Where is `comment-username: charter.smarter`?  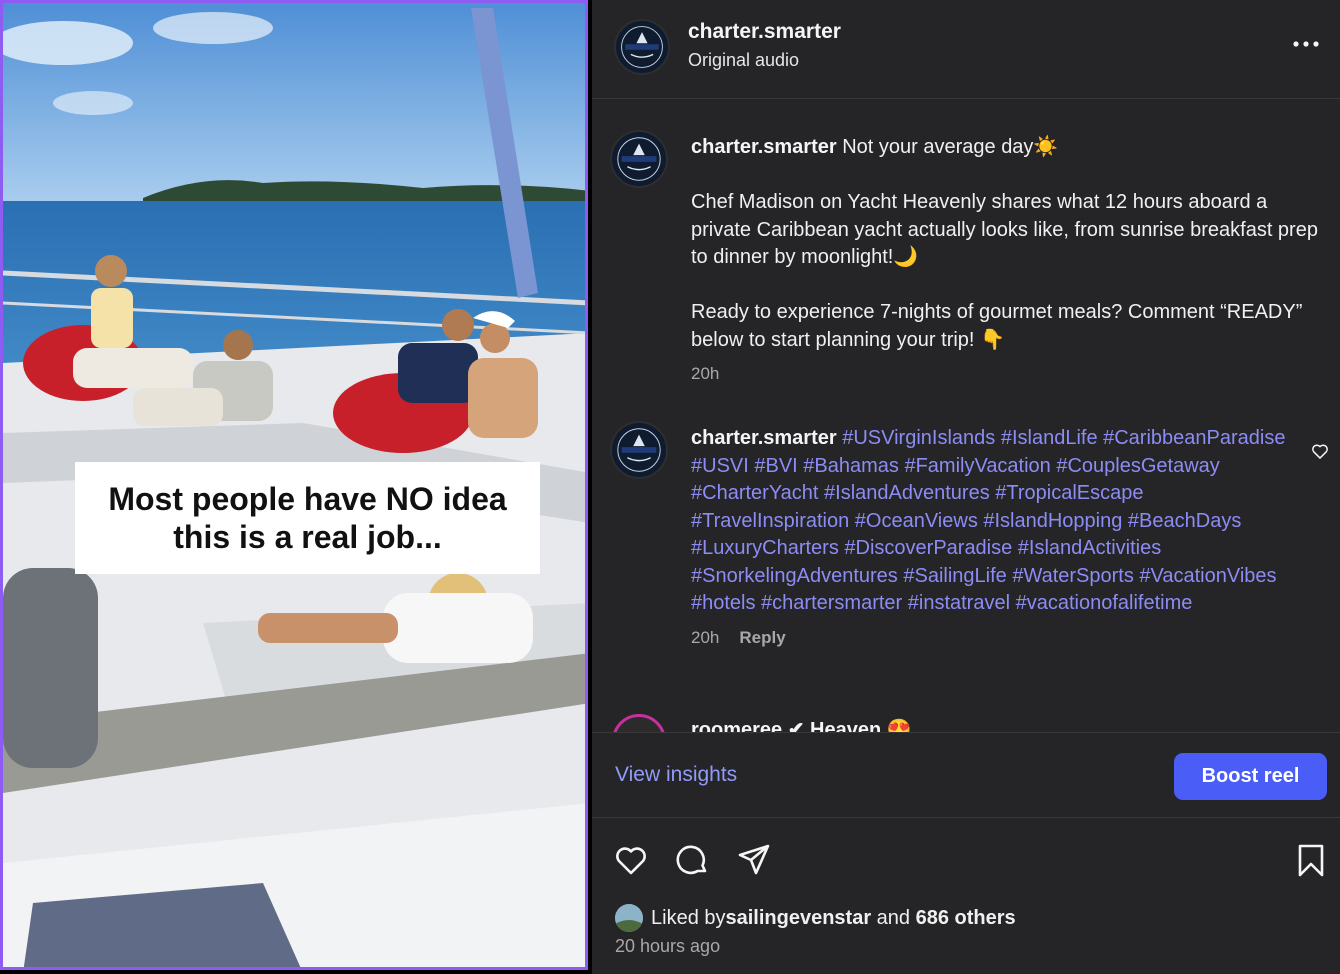 comment-username: charter.smarter is located at coordinates (764, 438).